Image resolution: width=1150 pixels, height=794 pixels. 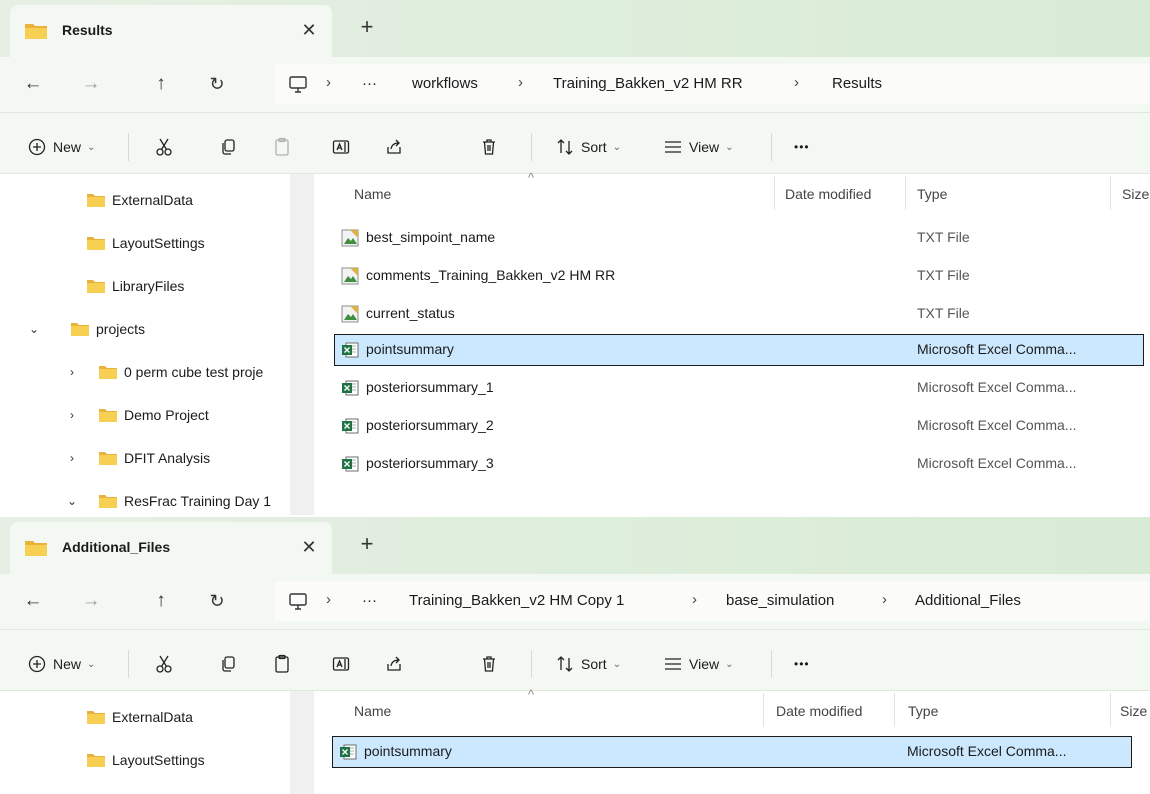 I want to click on breadcrumb-item: workflows, so click(x=445, y=83).